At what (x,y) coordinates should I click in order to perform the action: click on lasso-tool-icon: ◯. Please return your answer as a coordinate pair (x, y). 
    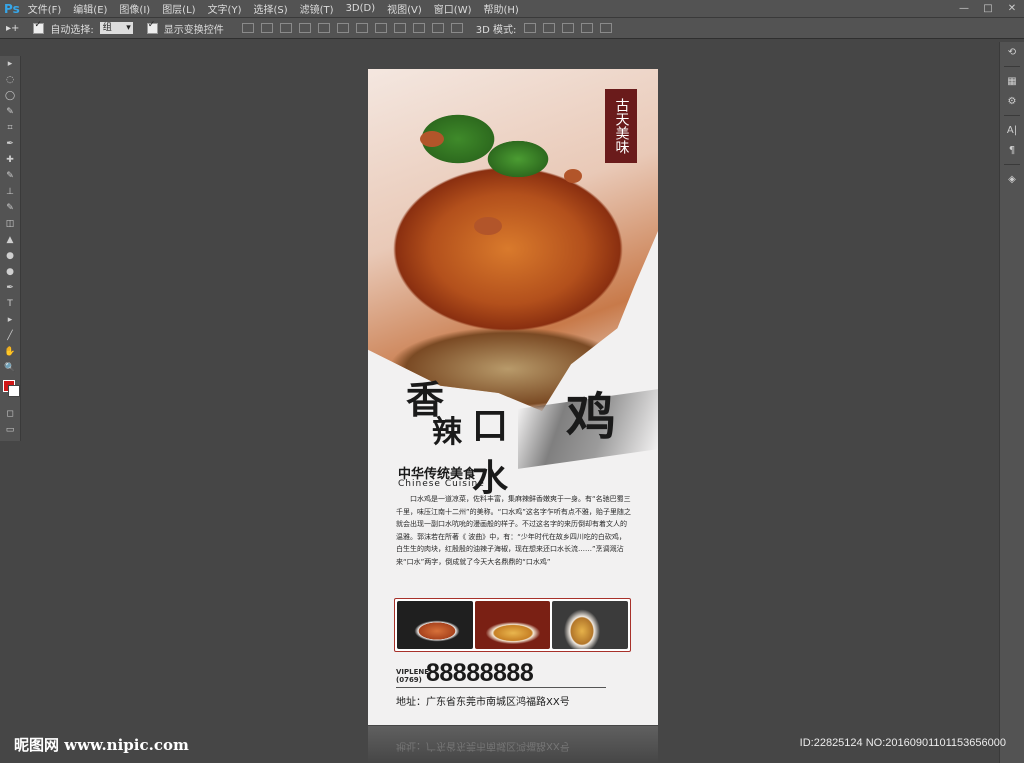
    Looking at the image, I should click on (10, 96).